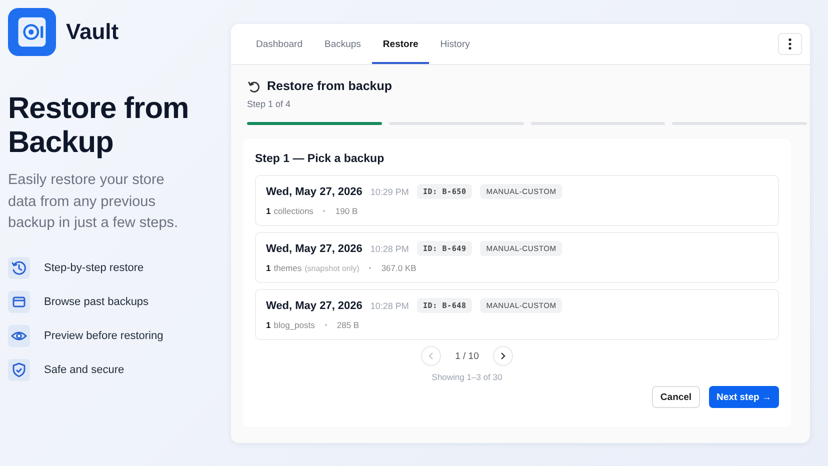 The height and width of the screenshot is (466, 828). What do you see at coordinates (19, 301) in the screenshot?
I see `folder-icon` at bounding box center [19, 301].